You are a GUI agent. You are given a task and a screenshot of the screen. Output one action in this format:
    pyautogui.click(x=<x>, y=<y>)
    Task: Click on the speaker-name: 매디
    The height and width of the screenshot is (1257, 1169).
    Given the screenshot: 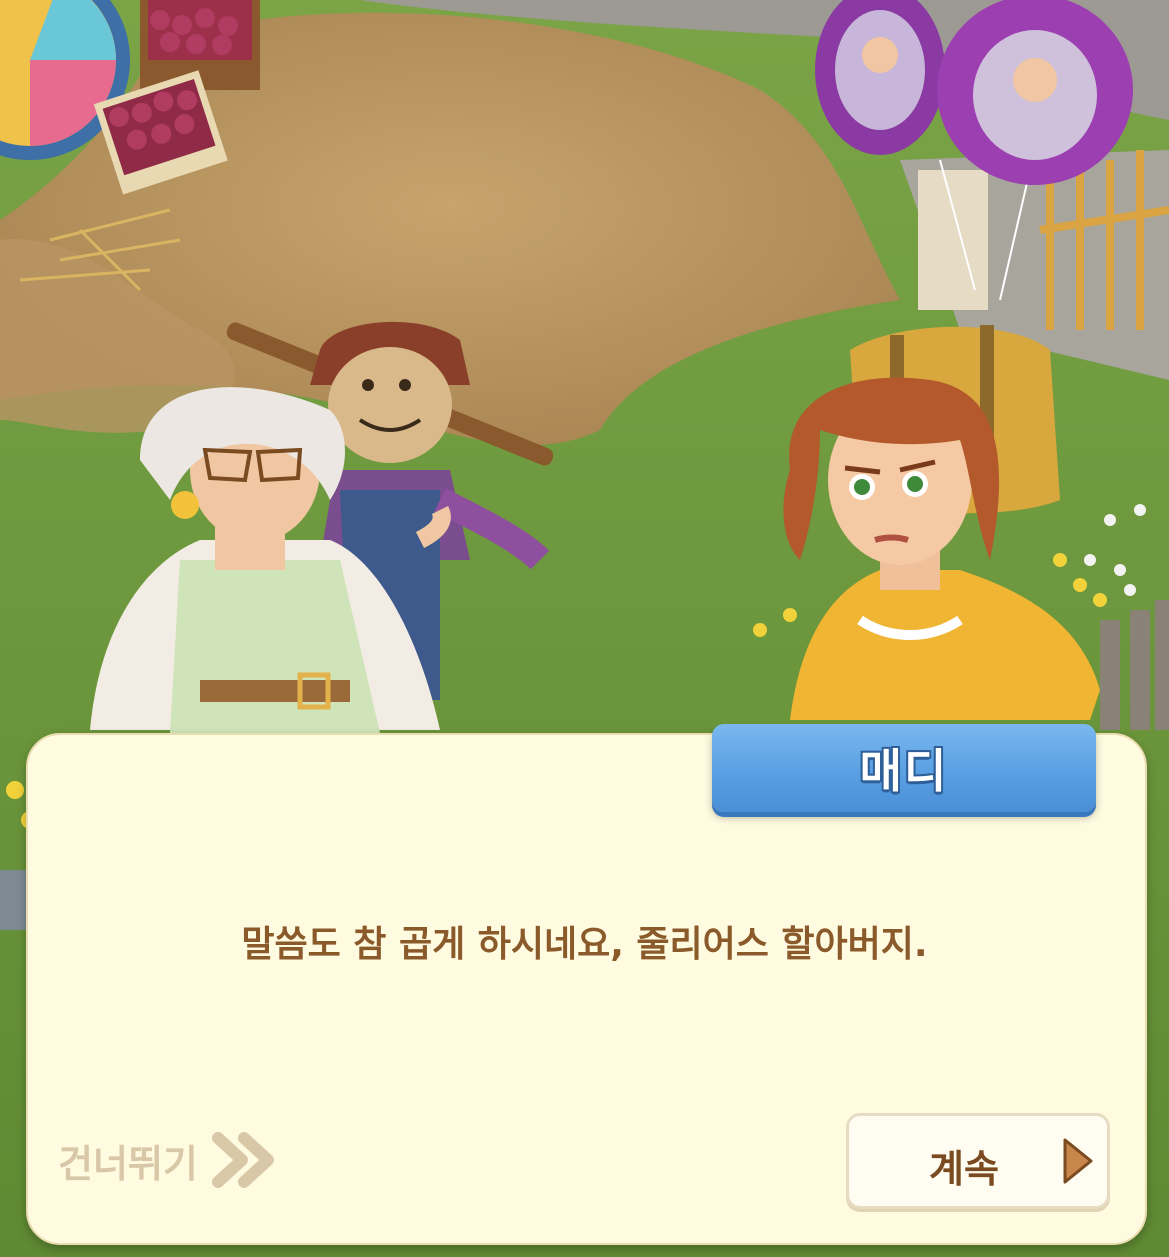 What is the action you would take?
    pyautogui.click(x=904, y=771)
    